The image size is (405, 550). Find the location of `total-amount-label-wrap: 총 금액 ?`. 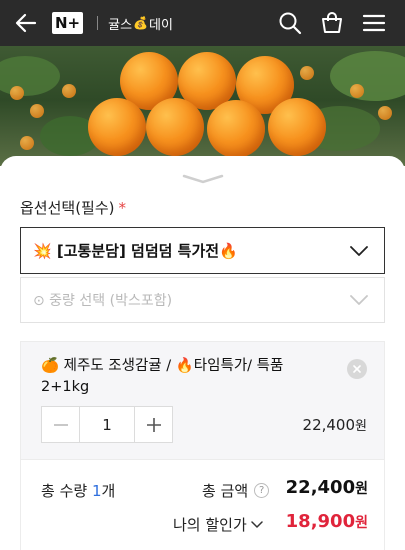

total-amount-label-wrap: 총 금액 ? is located at coordinates (236, 490).